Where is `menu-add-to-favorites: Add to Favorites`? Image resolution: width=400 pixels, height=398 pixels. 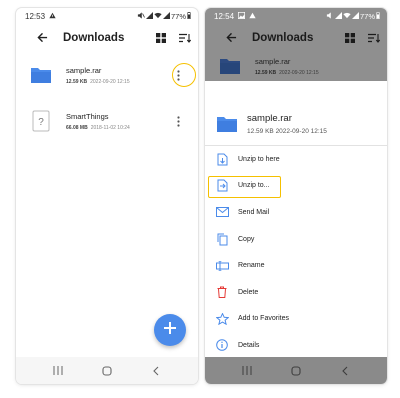 menu-add-to-favorites: Add to Favorites is located at coordinates (296, 319).